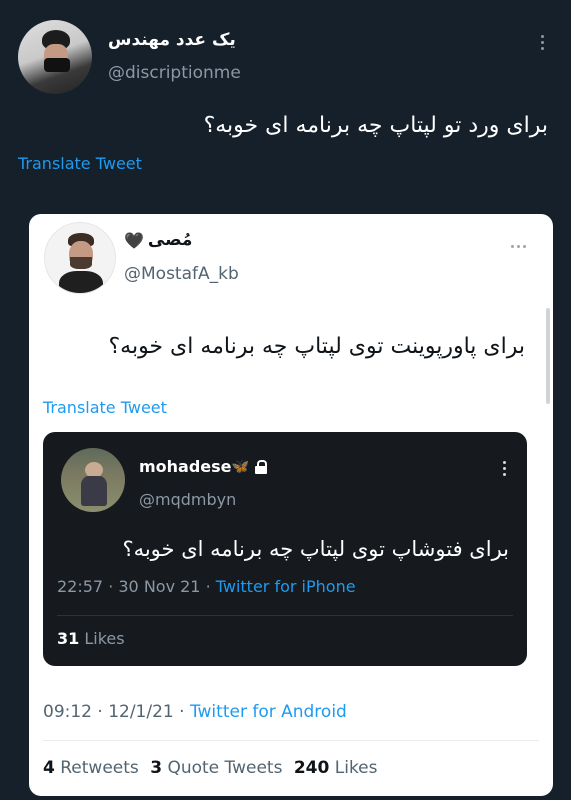  What do you see at coordinates (188, 499) in the screenshot?
I see `inner-handle: @mqdmbyn` at bounding box center [188, 499].